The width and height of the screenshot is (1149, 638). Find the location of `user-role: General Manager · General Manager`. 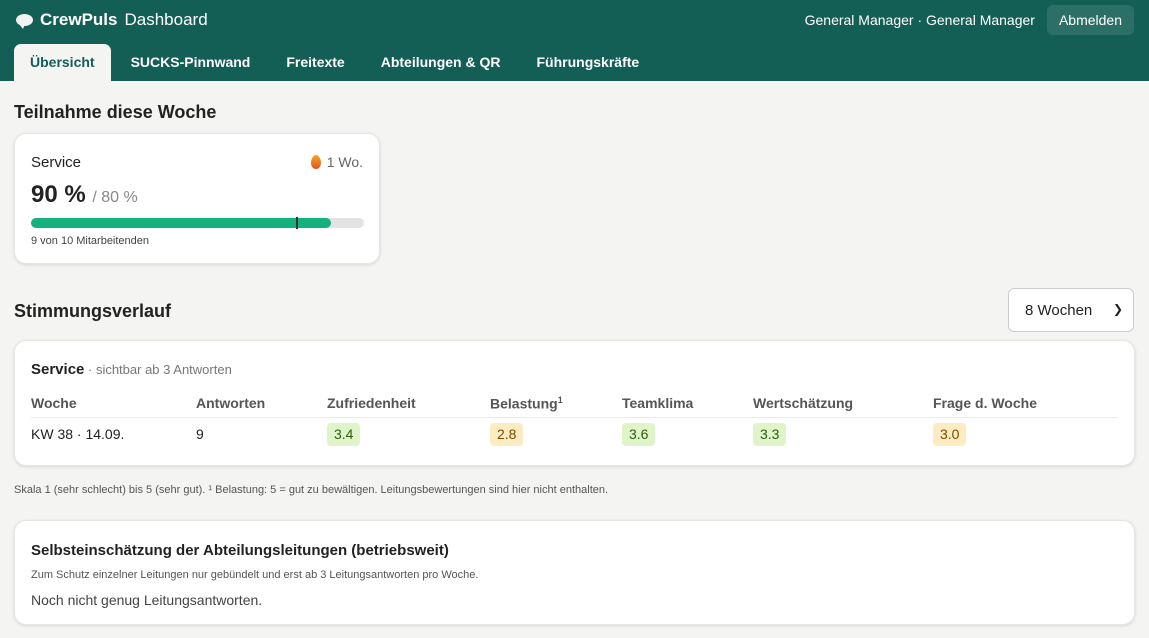

user-role: General Manager · General Manager is located at coordinates (919, 20).